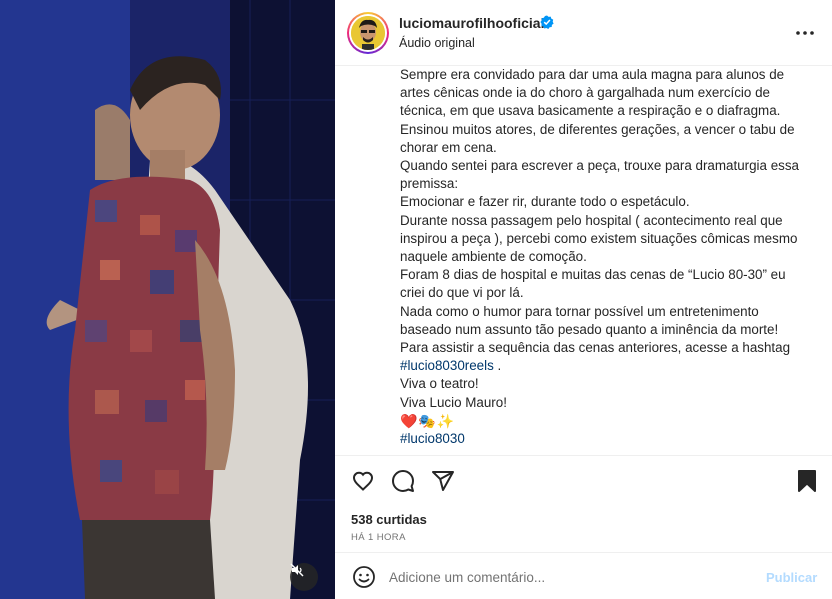  Describe the element at coordinates (791, 577) in the screenshot. I see `publish-button: Publicar` at that location.